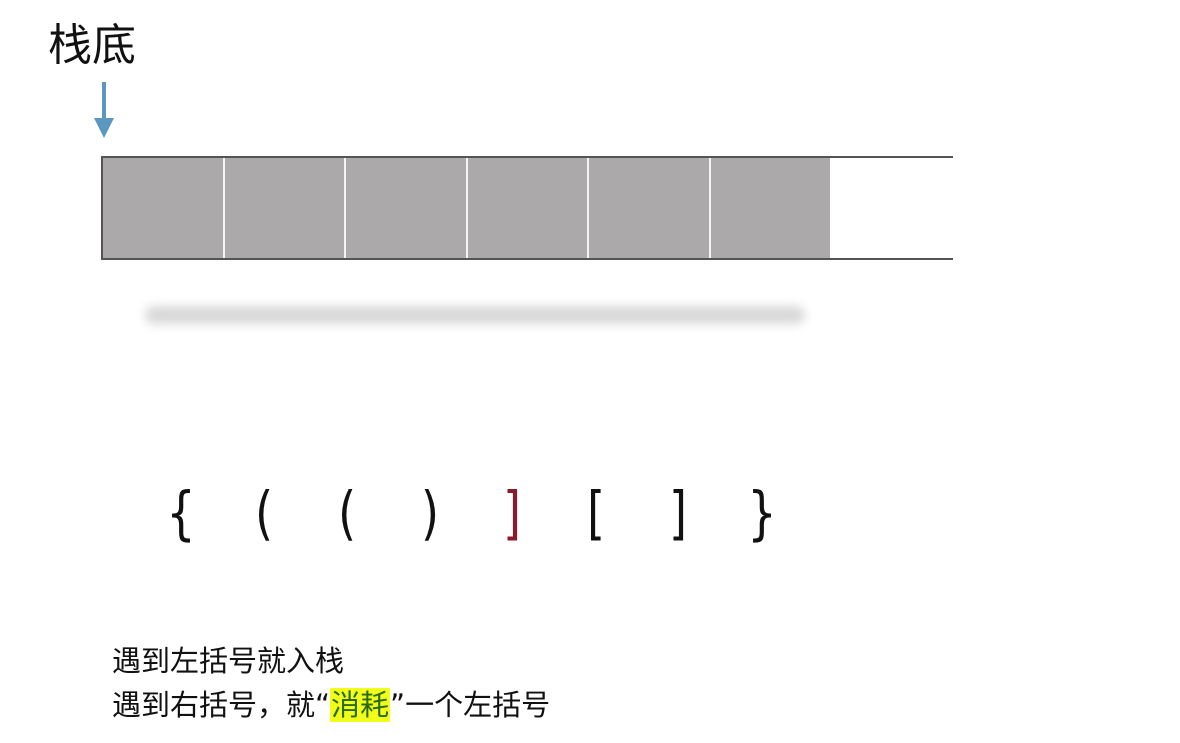  I want to click on bracket-sequence: { ( ()] []}, so click(590, 513).